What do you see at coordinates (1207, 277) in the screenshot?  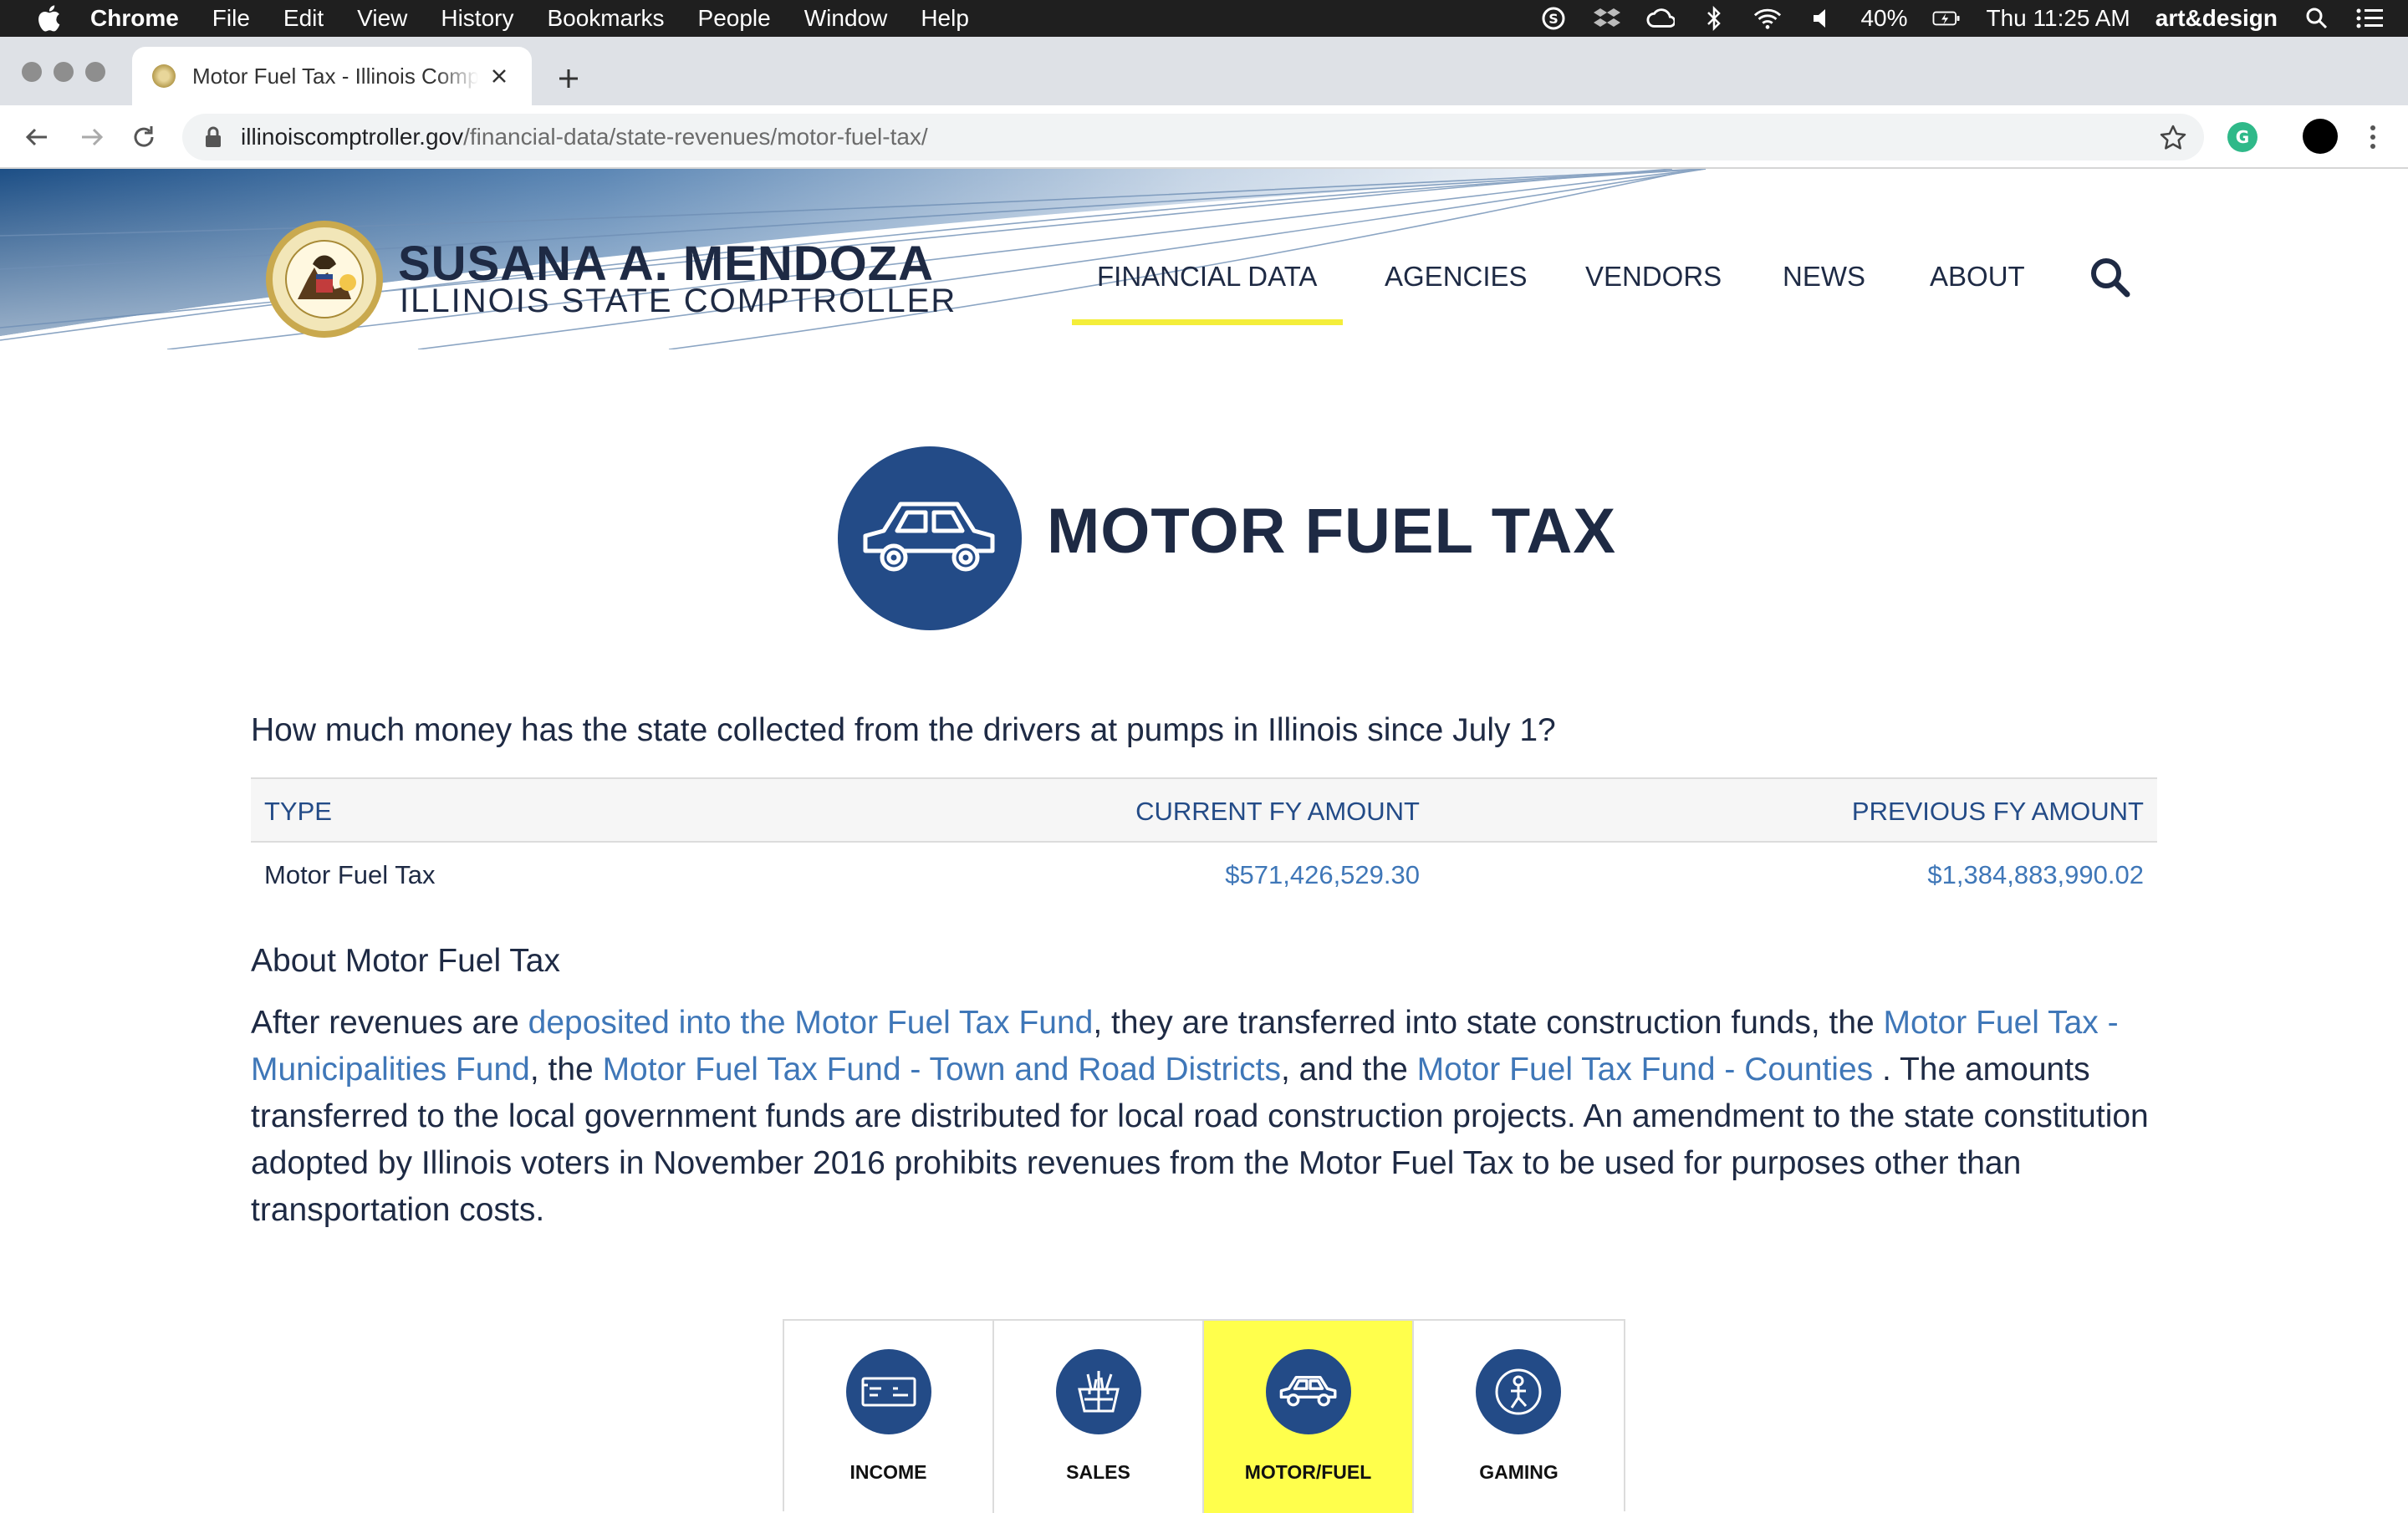 I see `nav-financial-data: FINANCIAL DATA` at bounding box center [1207, 277].